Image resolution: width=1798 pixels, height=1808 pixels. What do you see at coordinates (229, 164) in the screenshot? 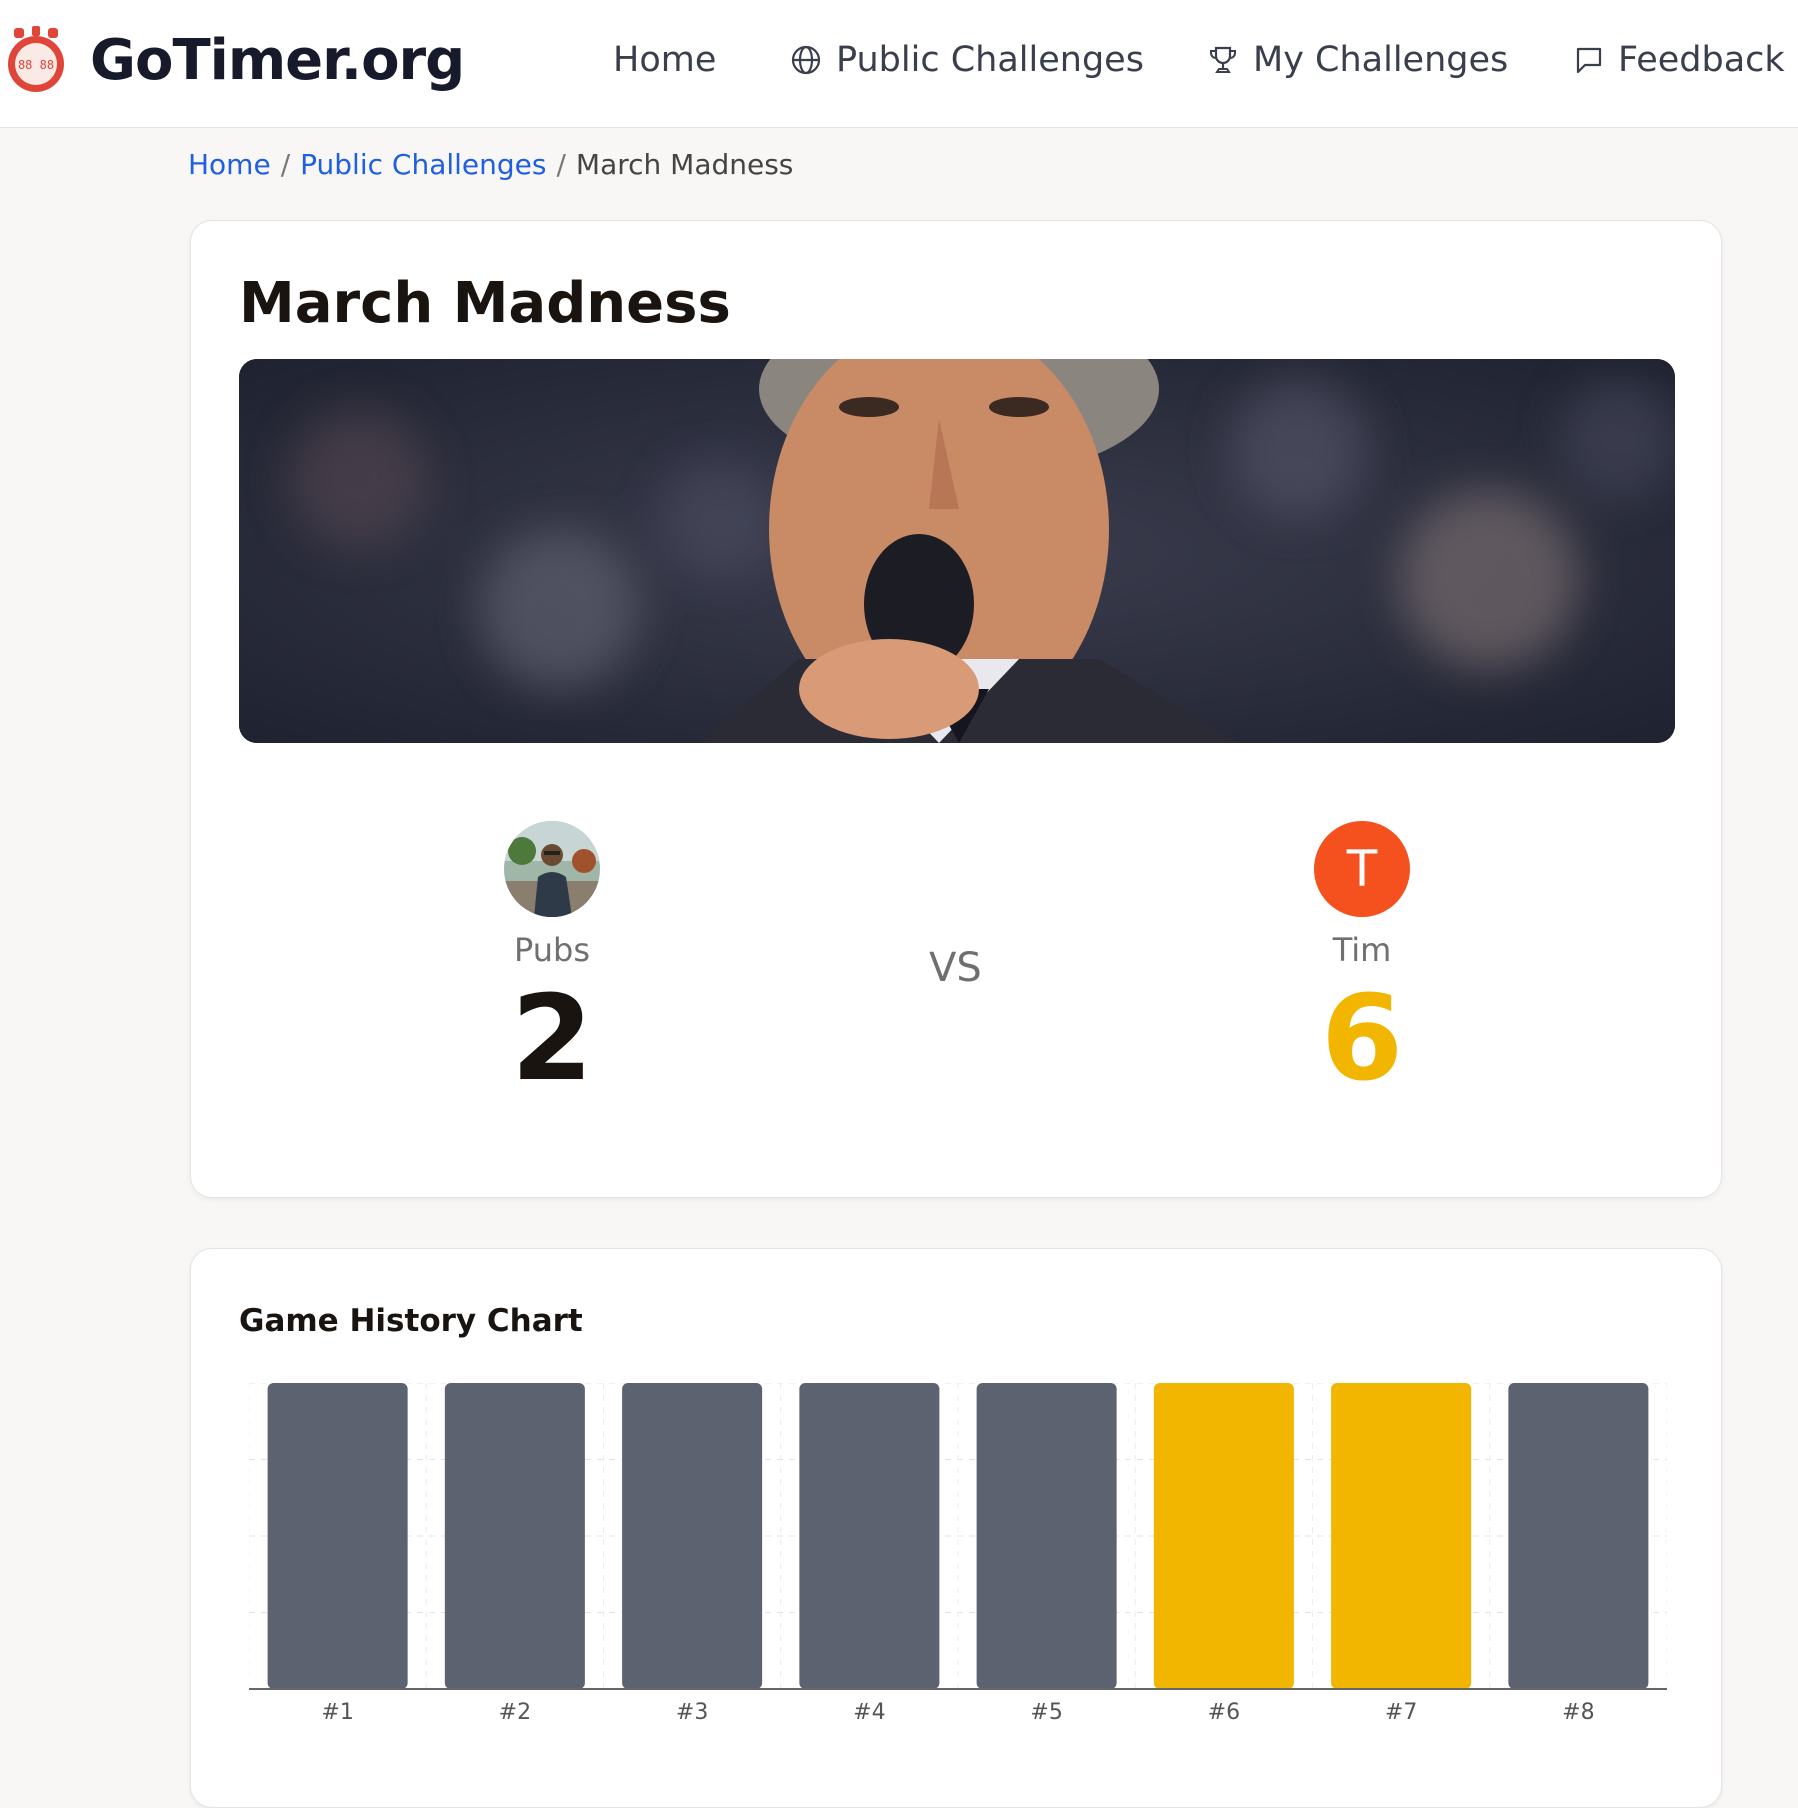
I see `breadcrumb-home: Home` at bounding box center [229, 164].